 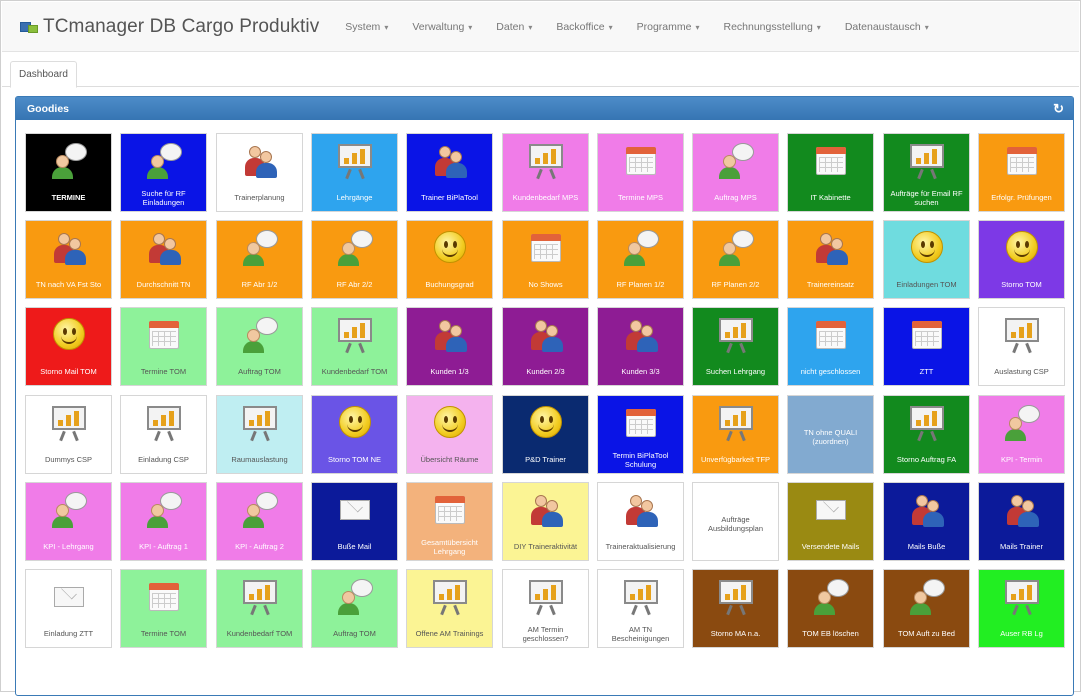 I want to click on goodie-tile: TN nach VA Fst Sto, so click(x=68, y=259).